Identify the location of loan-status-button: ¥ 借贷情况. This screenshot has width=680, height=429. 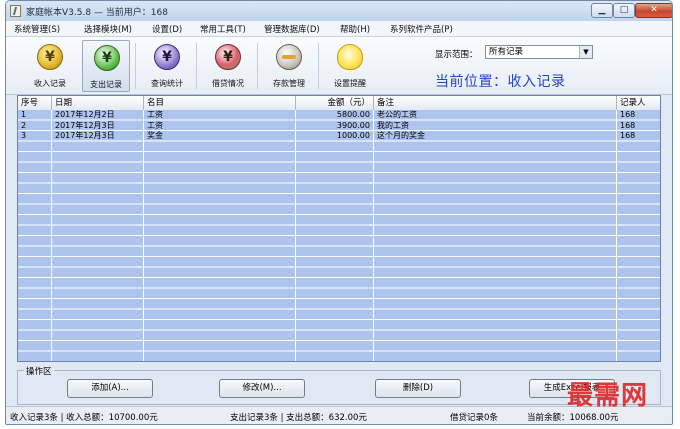
(228, 66).